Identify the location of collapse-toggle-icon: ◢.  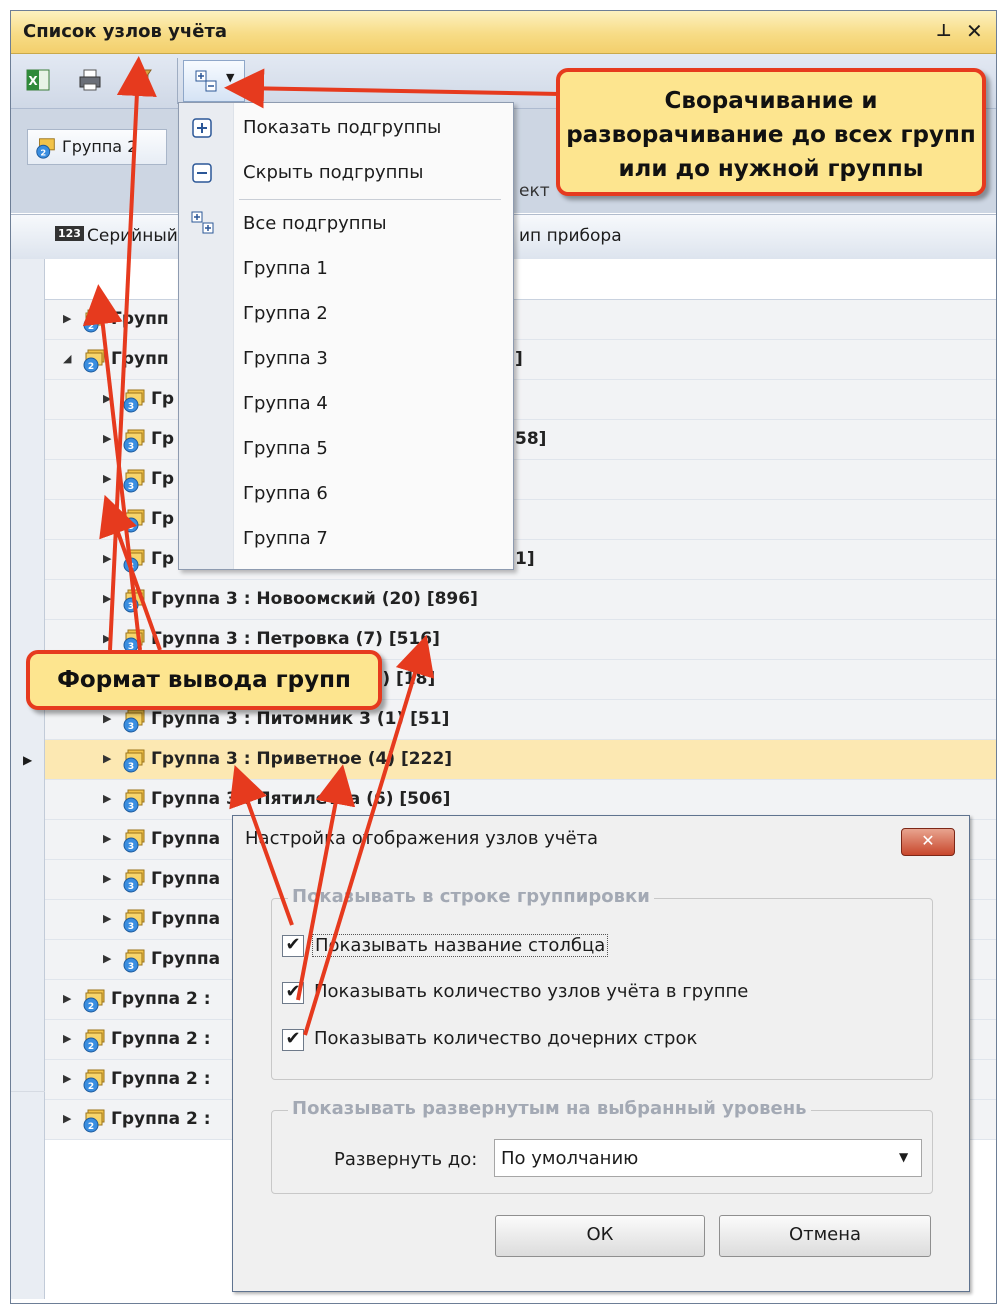
(67, 358).